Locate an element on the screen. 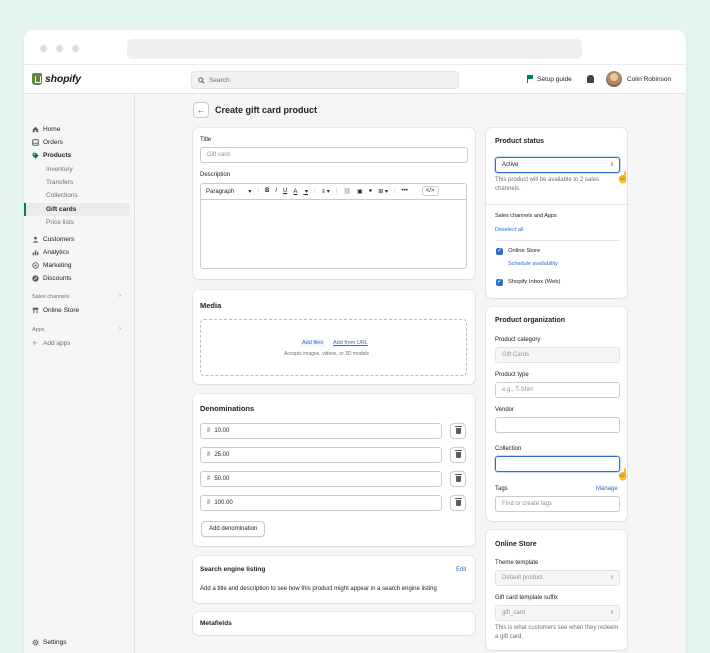 Image resolution: width=710 pixels, height=653 pixels. denomination-input: ₴ 10.00 is located at coordinates (321, 431).